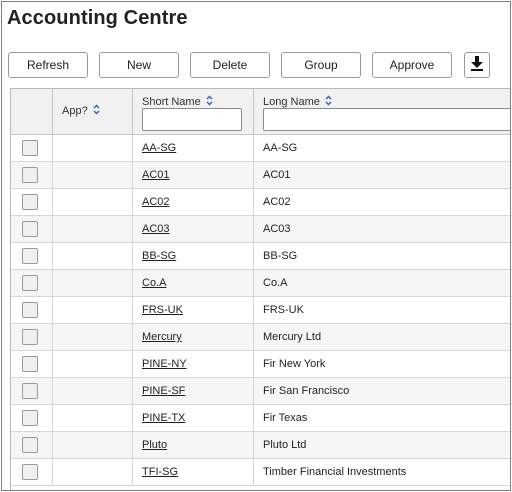 The width and height of the screenshot is (512, 492). I want to click on long-name-text: FRS-UK, so click(283, 310).